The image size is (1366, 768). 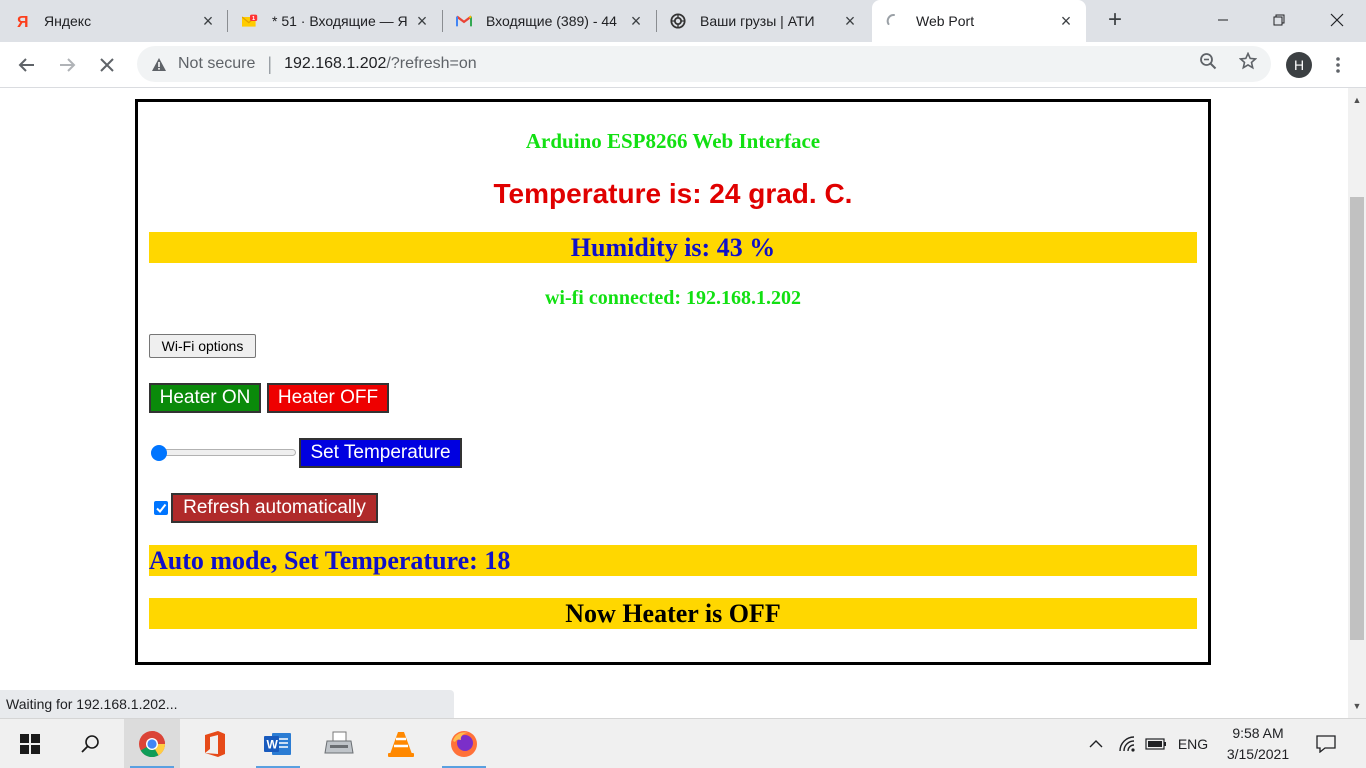 I want to click on forward-button, so click(x=67, y=65).